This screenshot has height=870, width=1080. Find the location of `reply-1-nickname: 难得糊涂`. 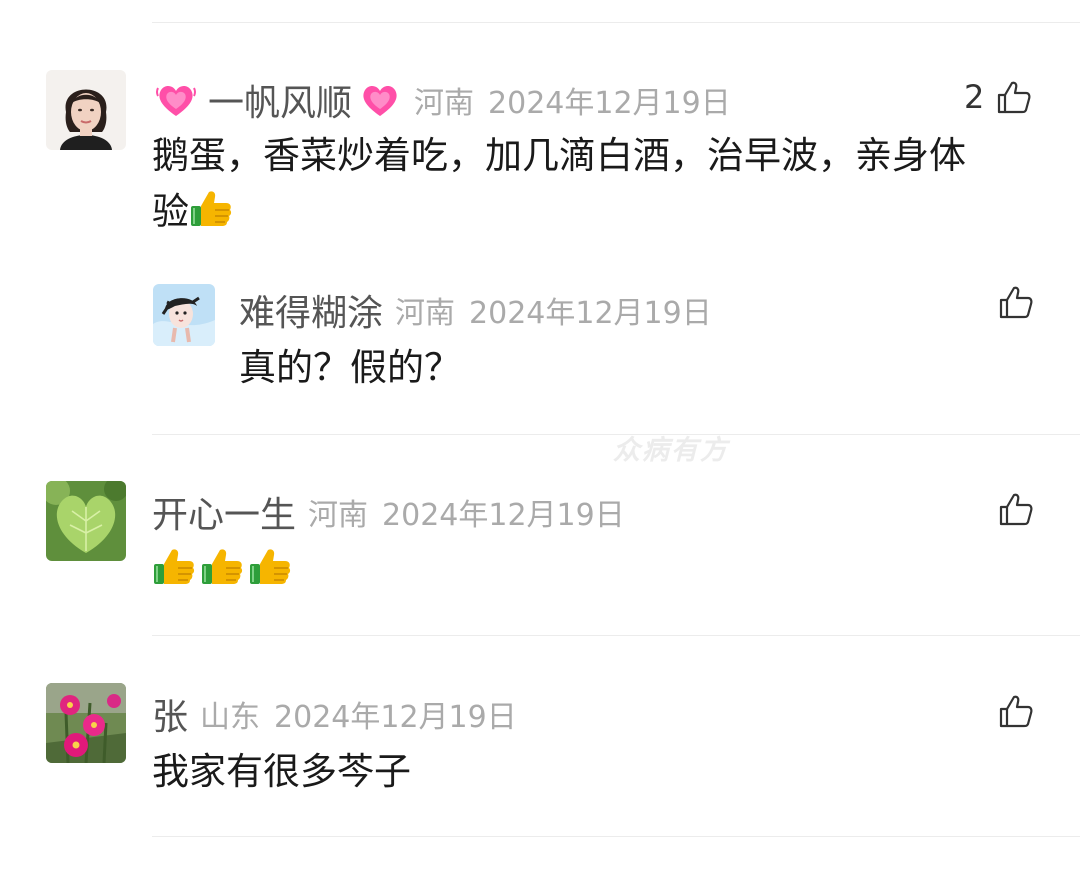

reply-1-nickname: 难得糊涂 is located at coordinates (311, 310).